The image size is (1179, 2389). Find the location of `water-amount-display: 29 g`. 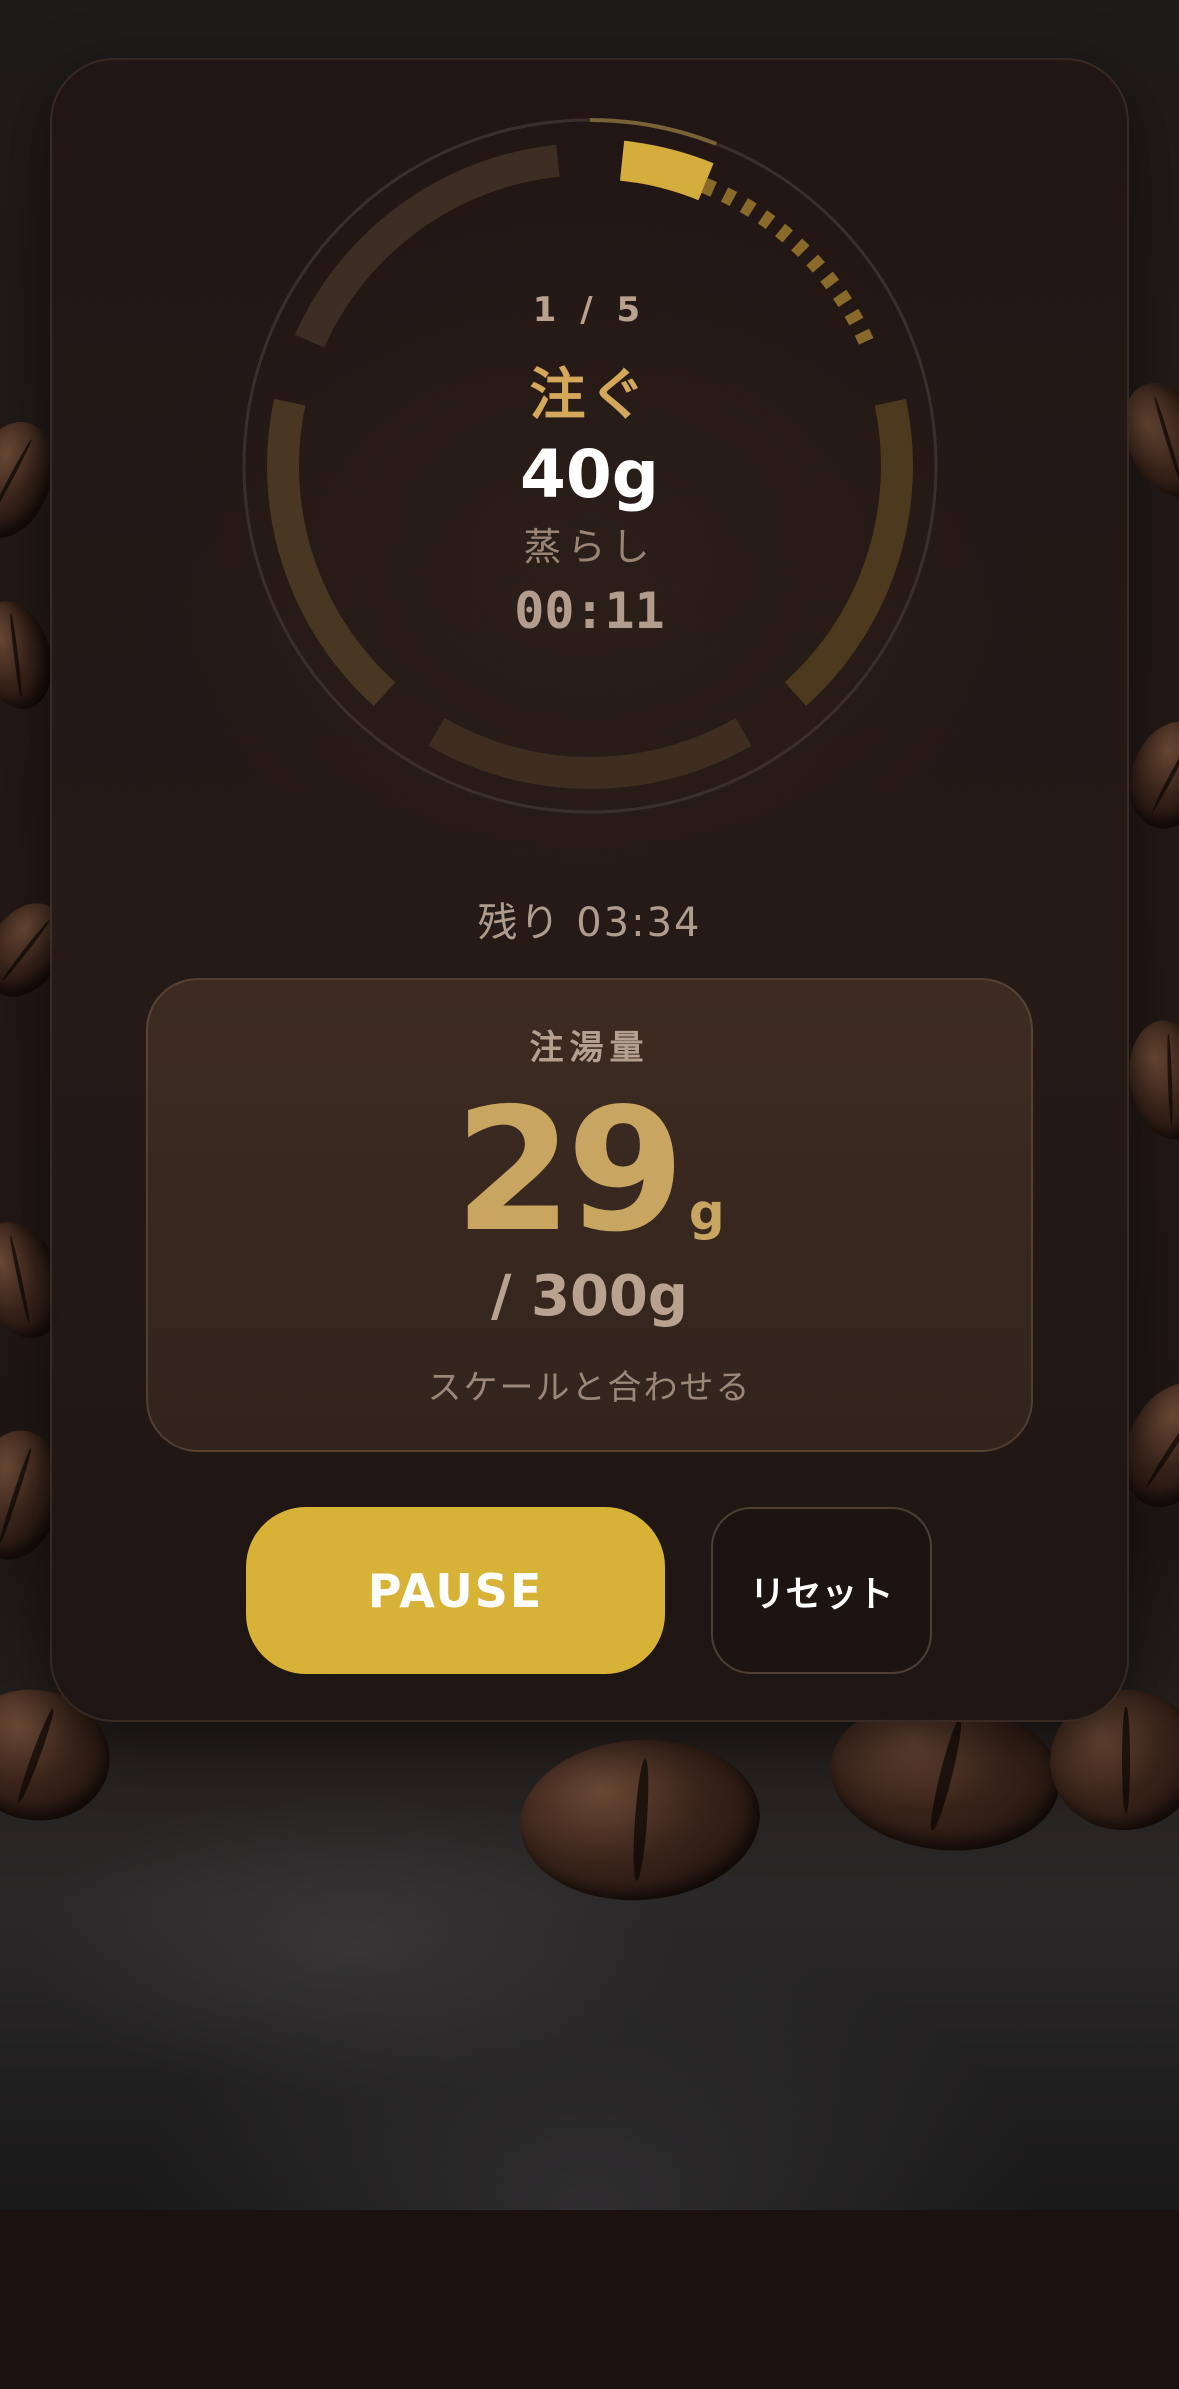

water-amount-display: 29 g is located at coordinates (589, 1171).